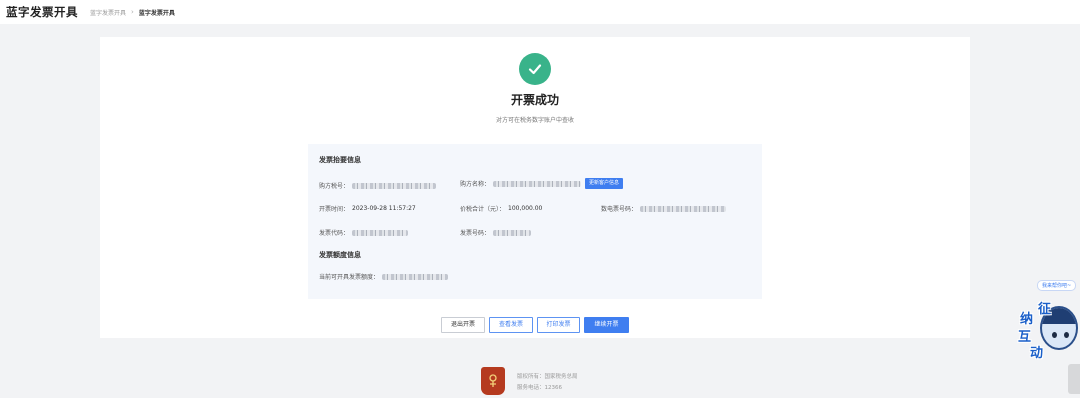 The height and width of the screenshot is (398, 1080). I want to click on assistant-widget: 征 纳 互 动, so click(1048, 328).